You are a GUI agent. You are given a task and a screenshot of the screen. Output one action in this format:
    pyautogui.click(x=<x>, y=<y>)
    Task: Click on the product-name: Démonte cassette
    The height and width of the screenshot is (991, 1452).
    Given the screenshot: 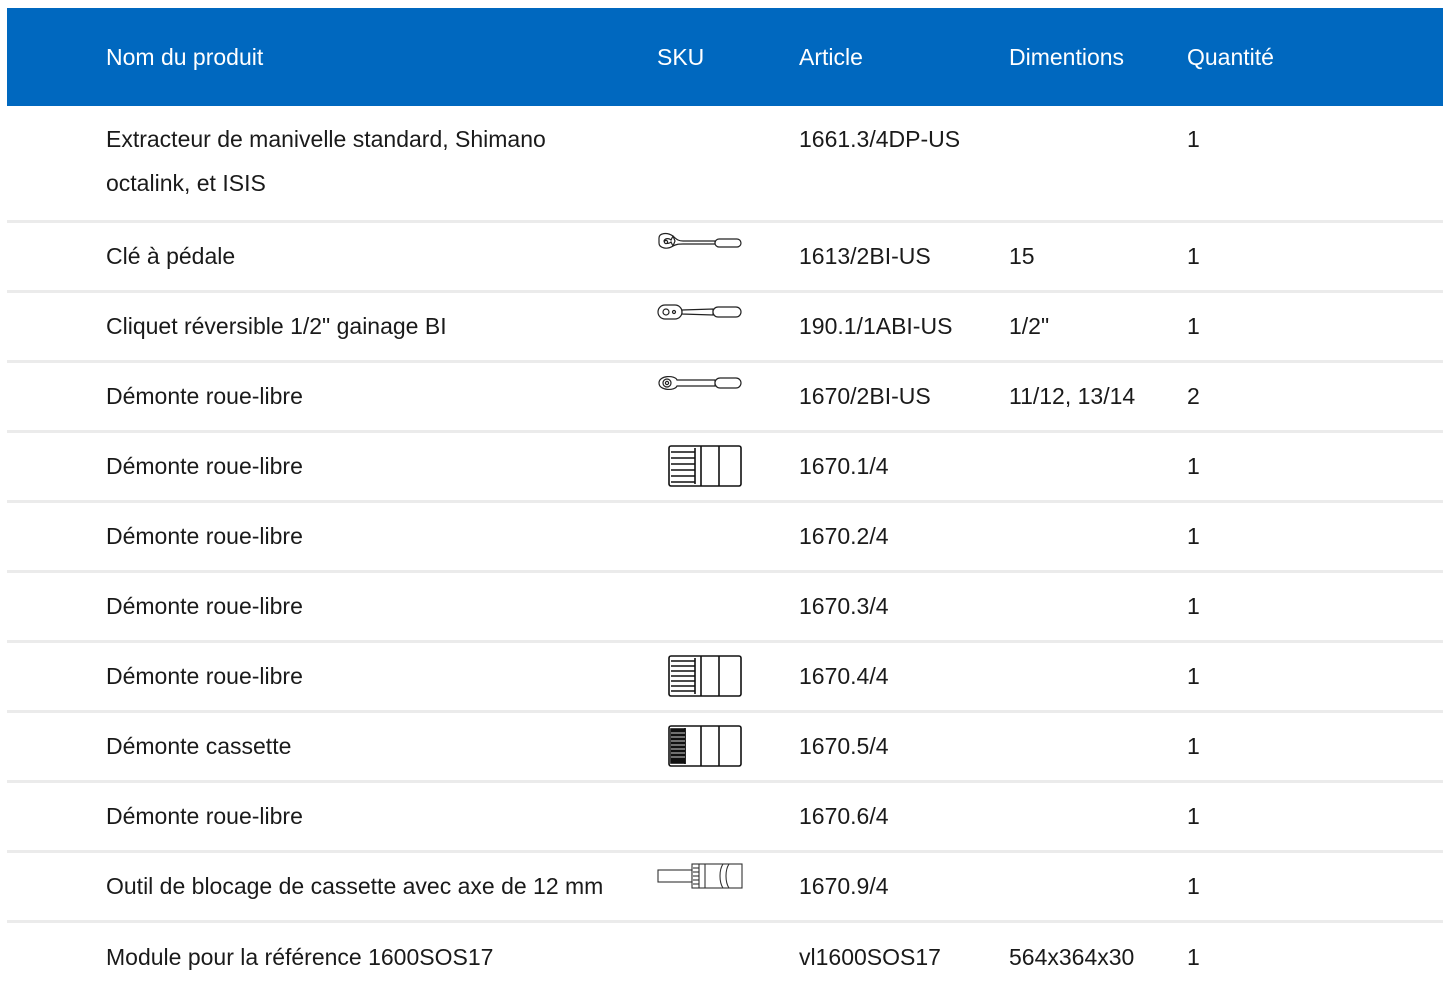 What is the action you would take?
    pyautogui.click(x=199, y=746)
    